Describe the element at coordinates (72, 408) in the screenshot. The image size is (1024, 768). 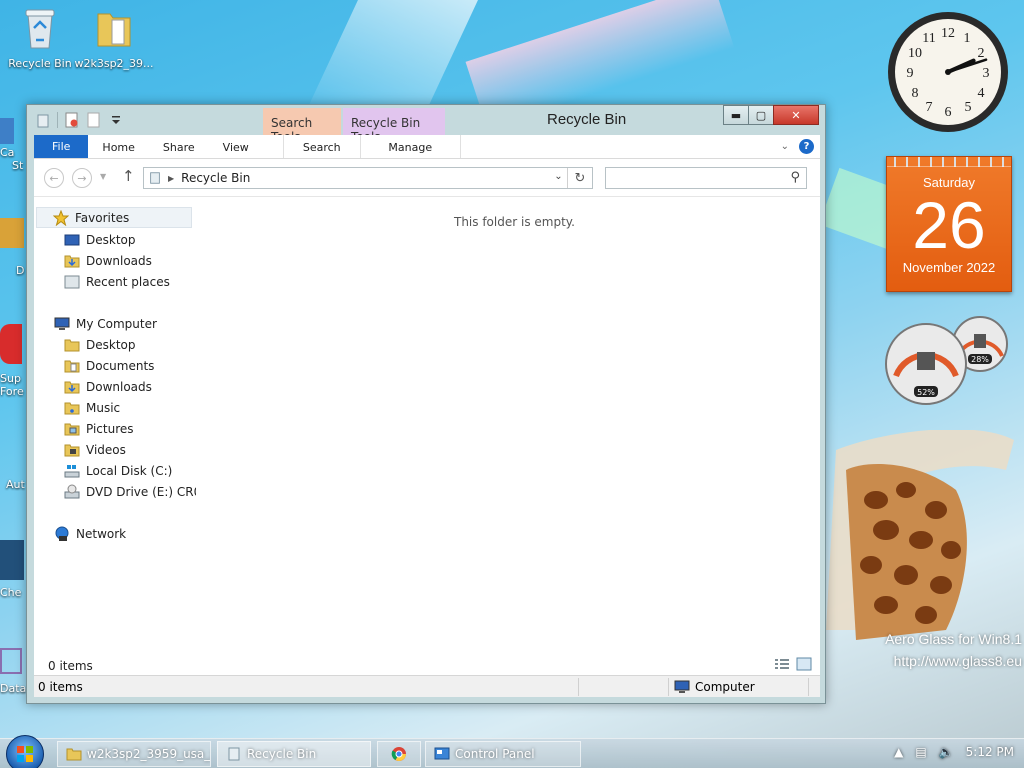
I see `music-folder-icon` at that location.